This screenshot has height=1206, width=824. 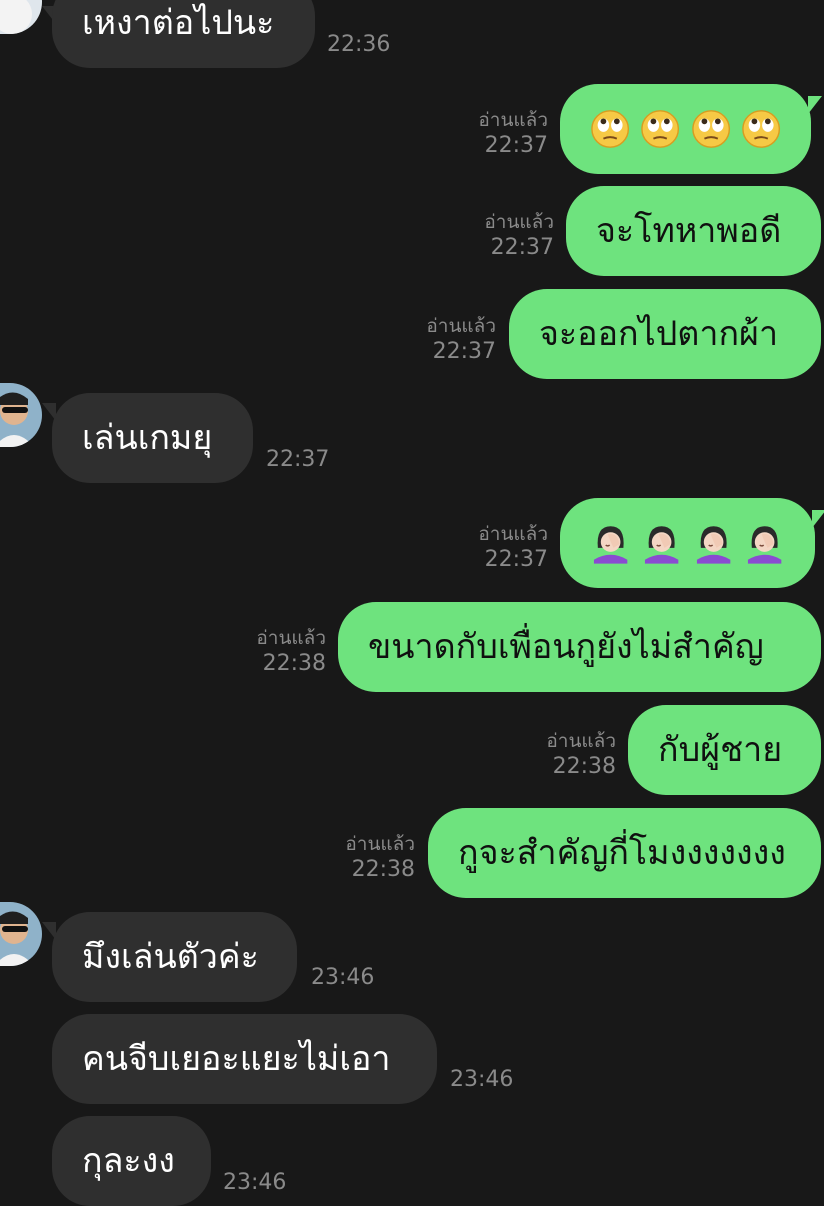 I want to click on outgoing-message-bubble: ขนาดกับเพื่อนกูยังไม่สำคัญ, so click(x=579, y=647).